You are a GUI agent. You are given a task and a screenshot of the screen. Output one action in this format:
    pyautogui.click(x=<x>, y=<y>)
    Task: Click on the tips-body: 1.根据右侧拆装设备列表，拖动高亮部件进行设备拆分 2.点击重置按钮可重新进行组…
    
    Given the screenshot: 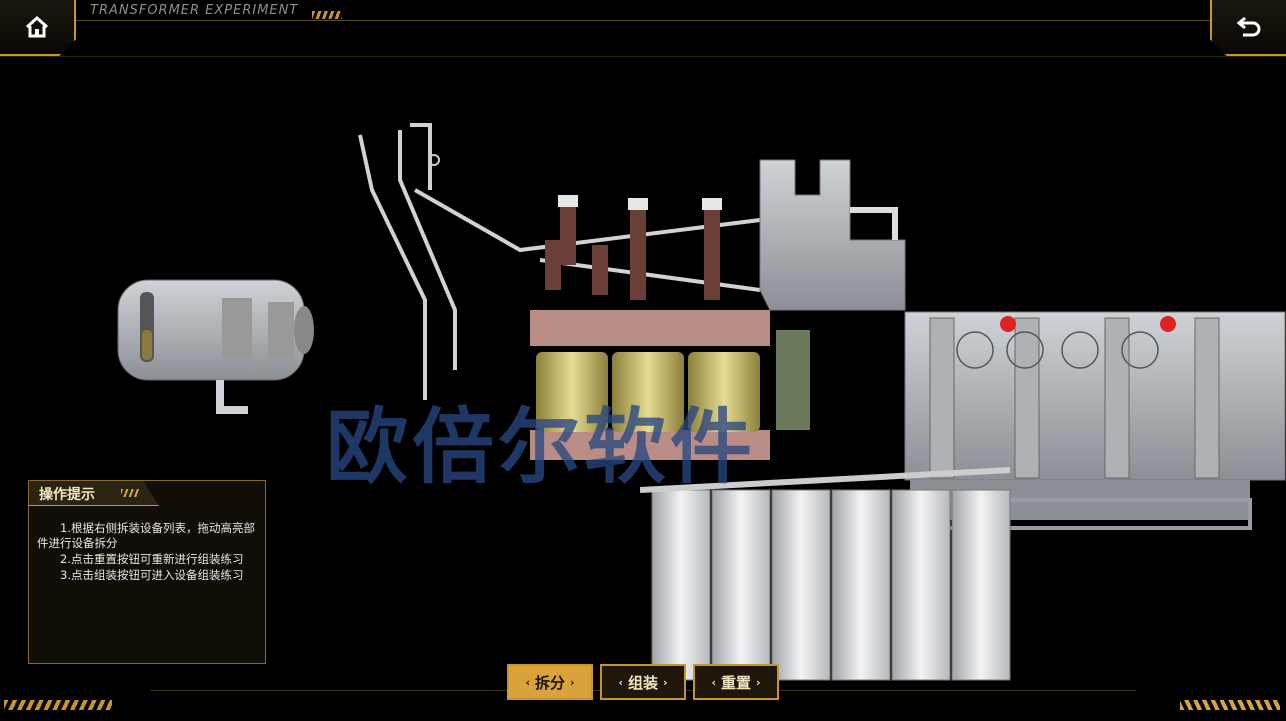 What is the action you would take?
    pyautogui.click(x=148, y=552)
    